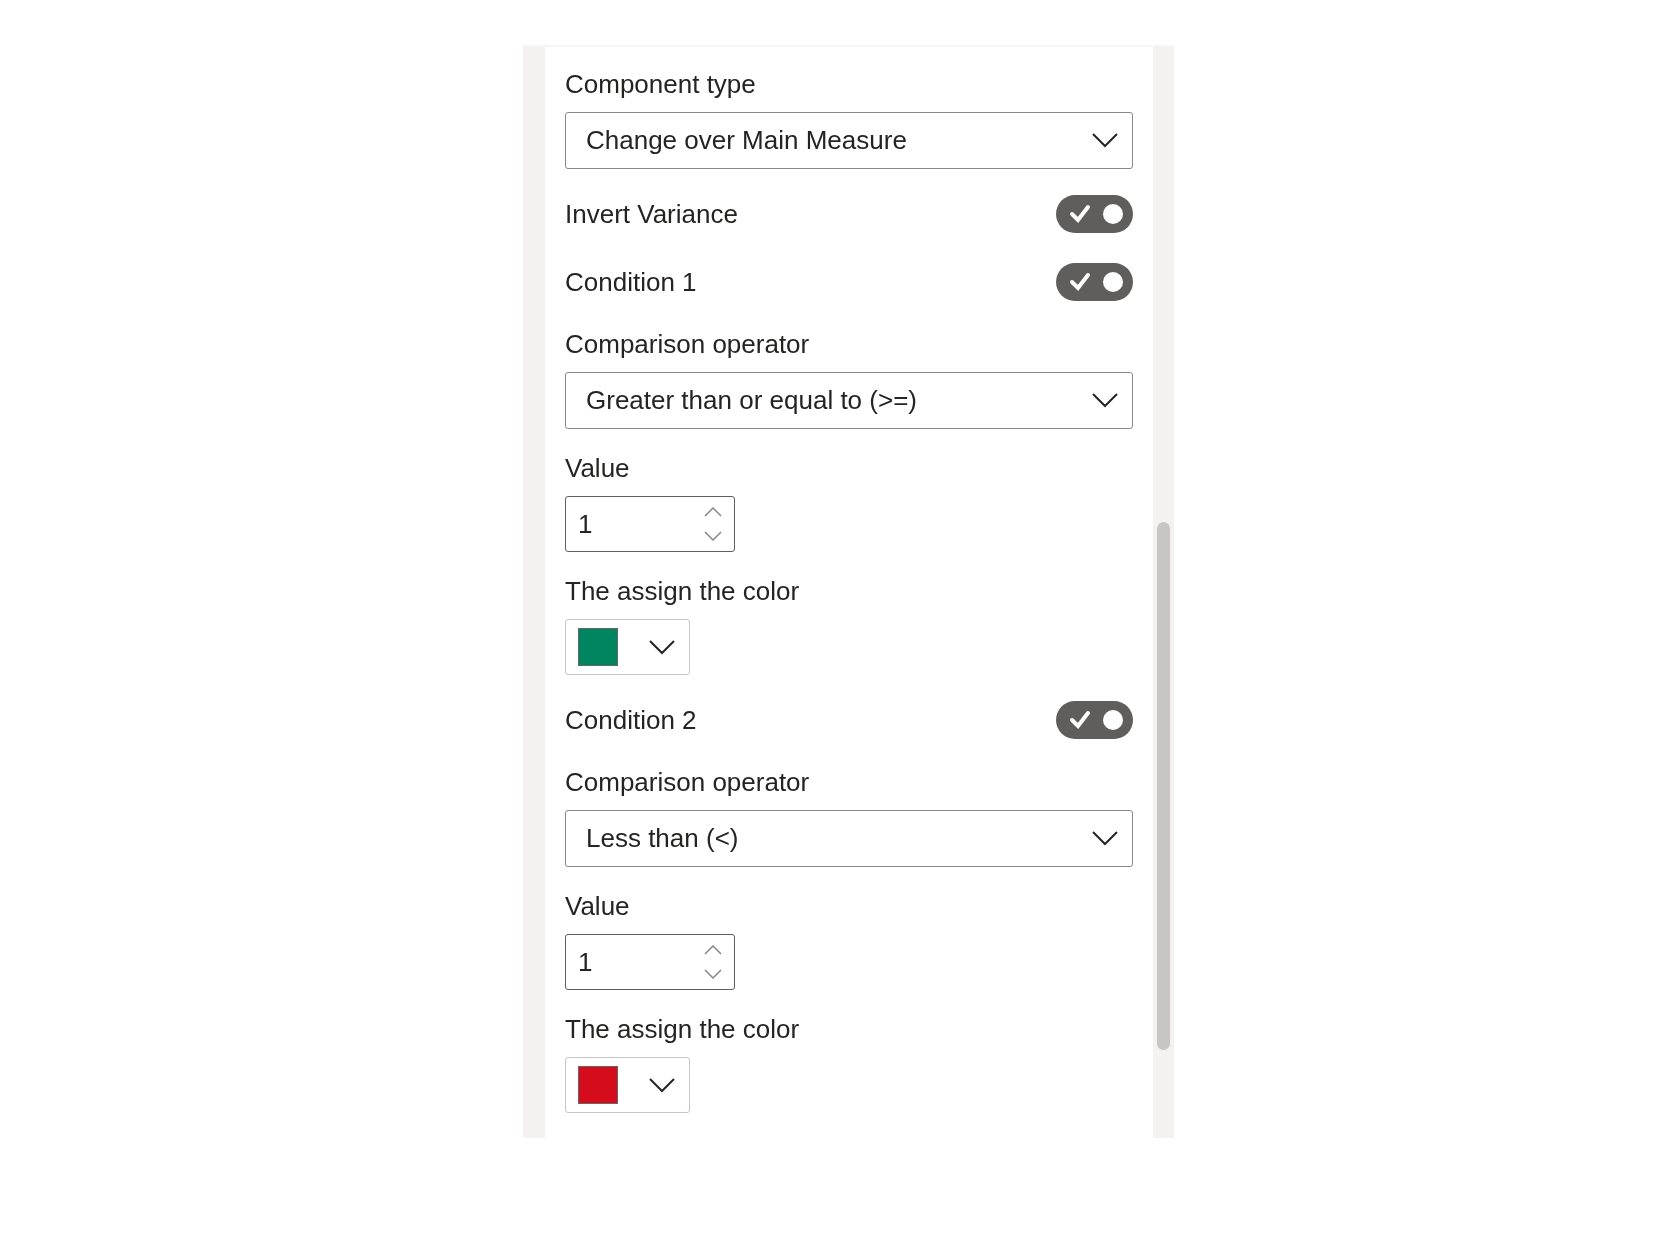 The width and height of the screenshot is (1680, 1254). What do you see at coordinates (1163, 786) in the screenshot?
I see `scrollbar-thumb` at bounding box center [1163, 786].